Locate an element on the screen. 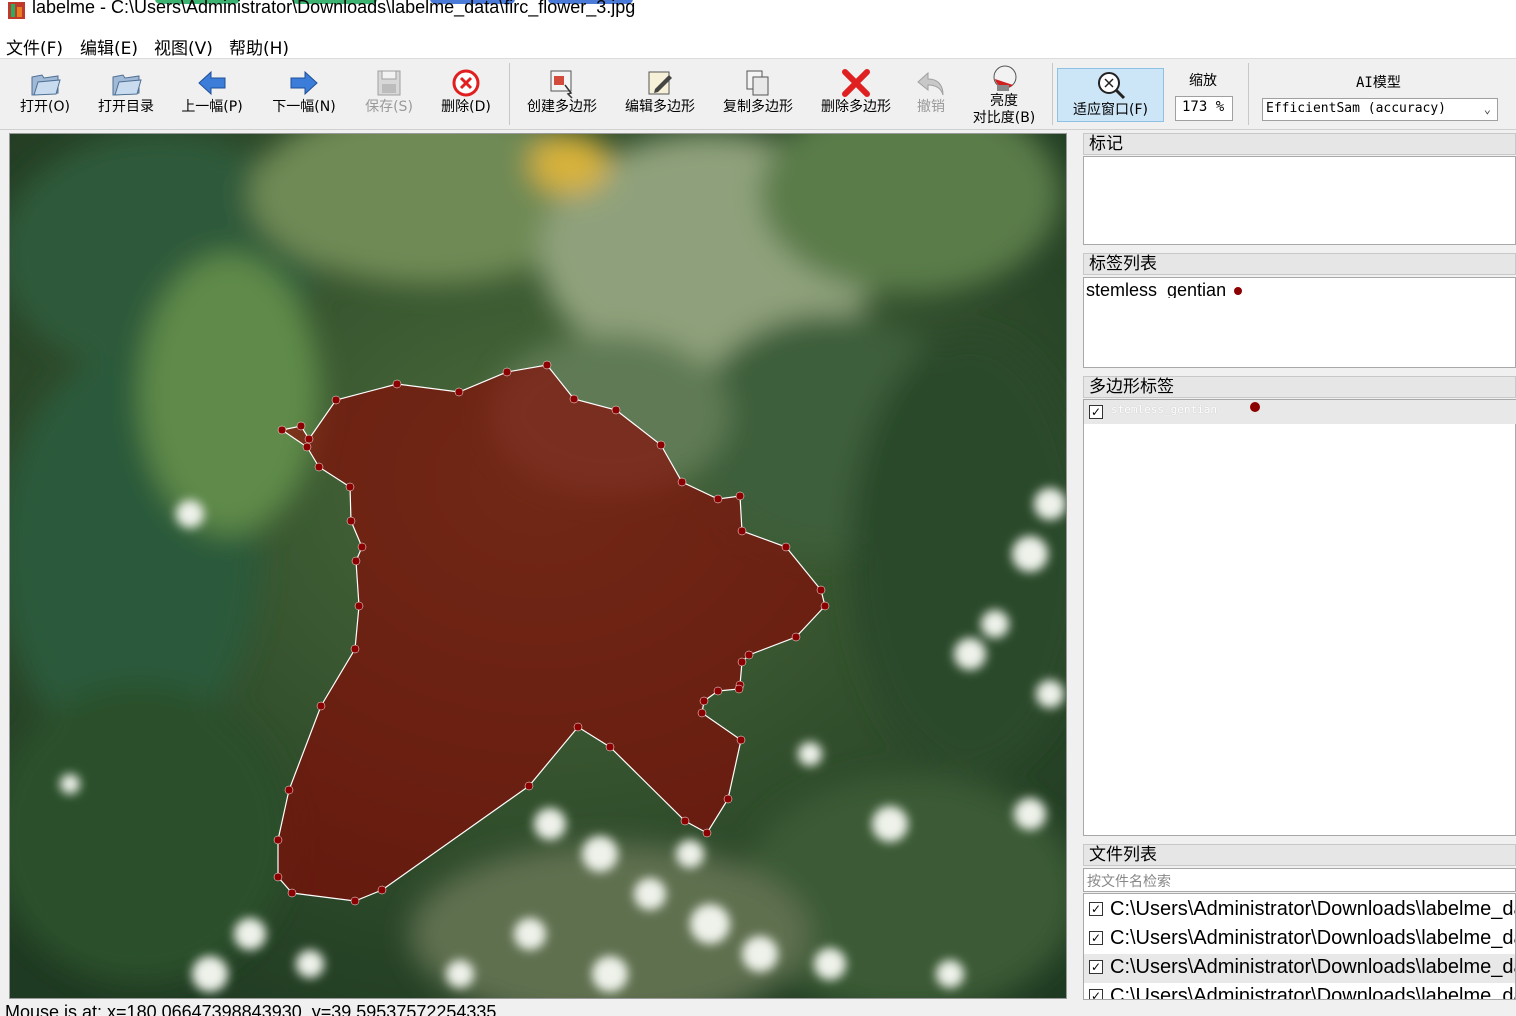 The height and width of the screenshot is (1016, 1516). brightness-contrast-button: 亮度 对比度(B) is located at coordinates (1004, 94).